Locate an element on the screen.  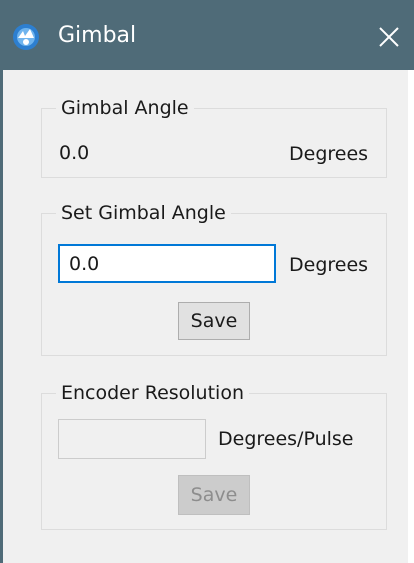
encoder-resolution-input is located at coordinates (132, 439).